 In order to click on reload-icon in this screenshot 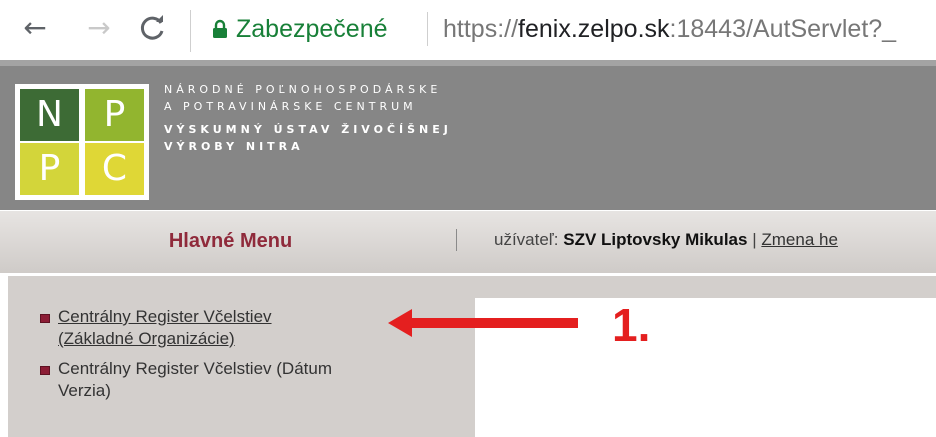, I will do `click(153, 28)`.